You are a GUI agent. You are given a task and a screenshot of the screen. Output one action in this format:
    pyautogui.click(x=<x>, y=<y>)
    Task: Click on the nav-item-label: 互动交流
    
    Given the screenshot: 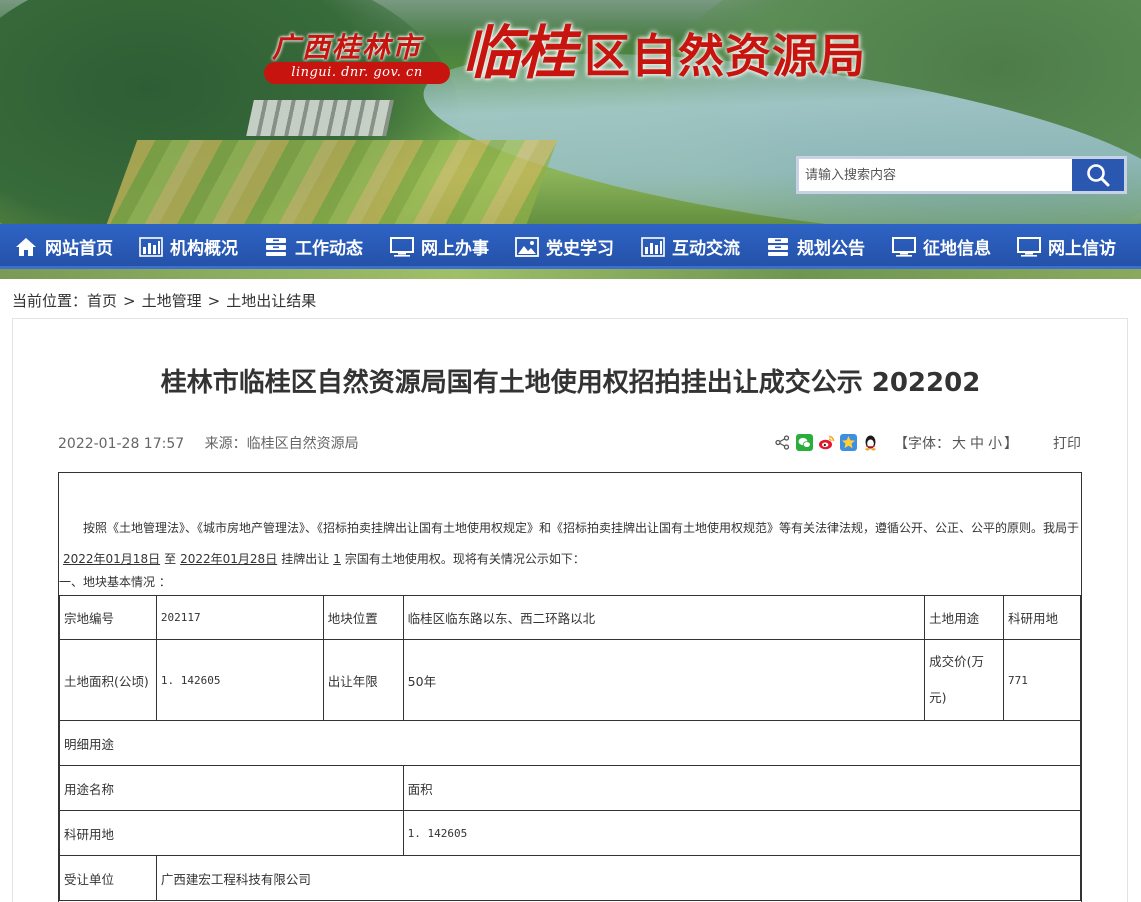 What is the action you would take?
    pyautogui.click(x=706, y=249)
    